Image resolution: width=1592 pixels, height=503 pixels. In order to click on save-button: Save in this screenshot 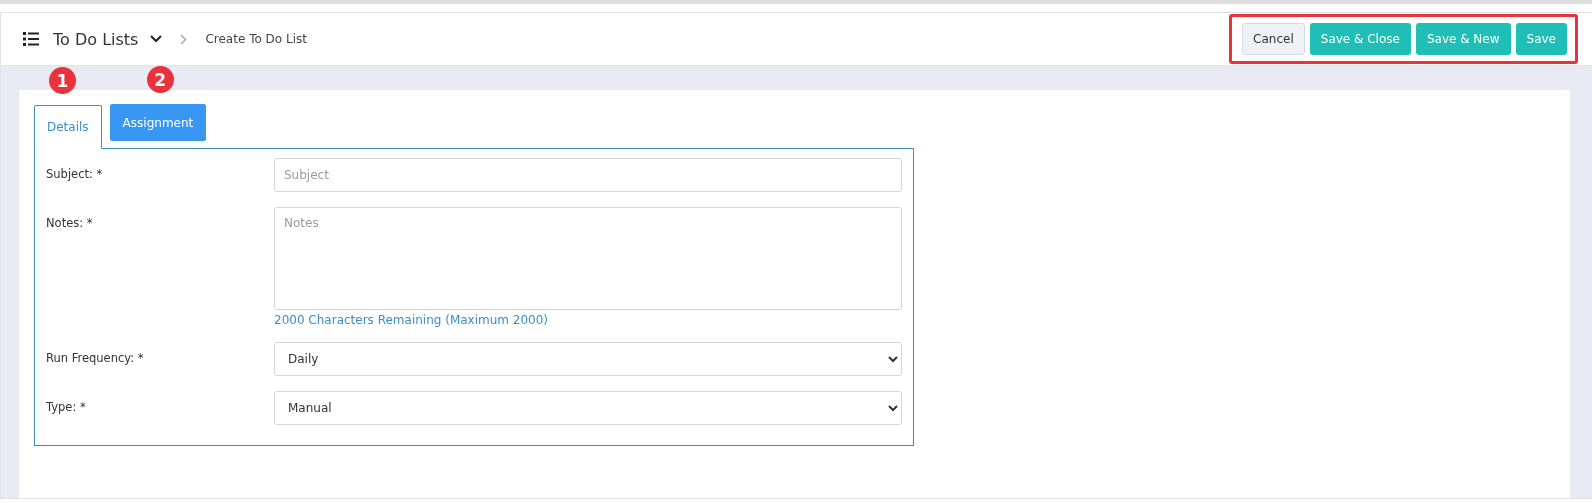, I will do `click(1541, 39)`.